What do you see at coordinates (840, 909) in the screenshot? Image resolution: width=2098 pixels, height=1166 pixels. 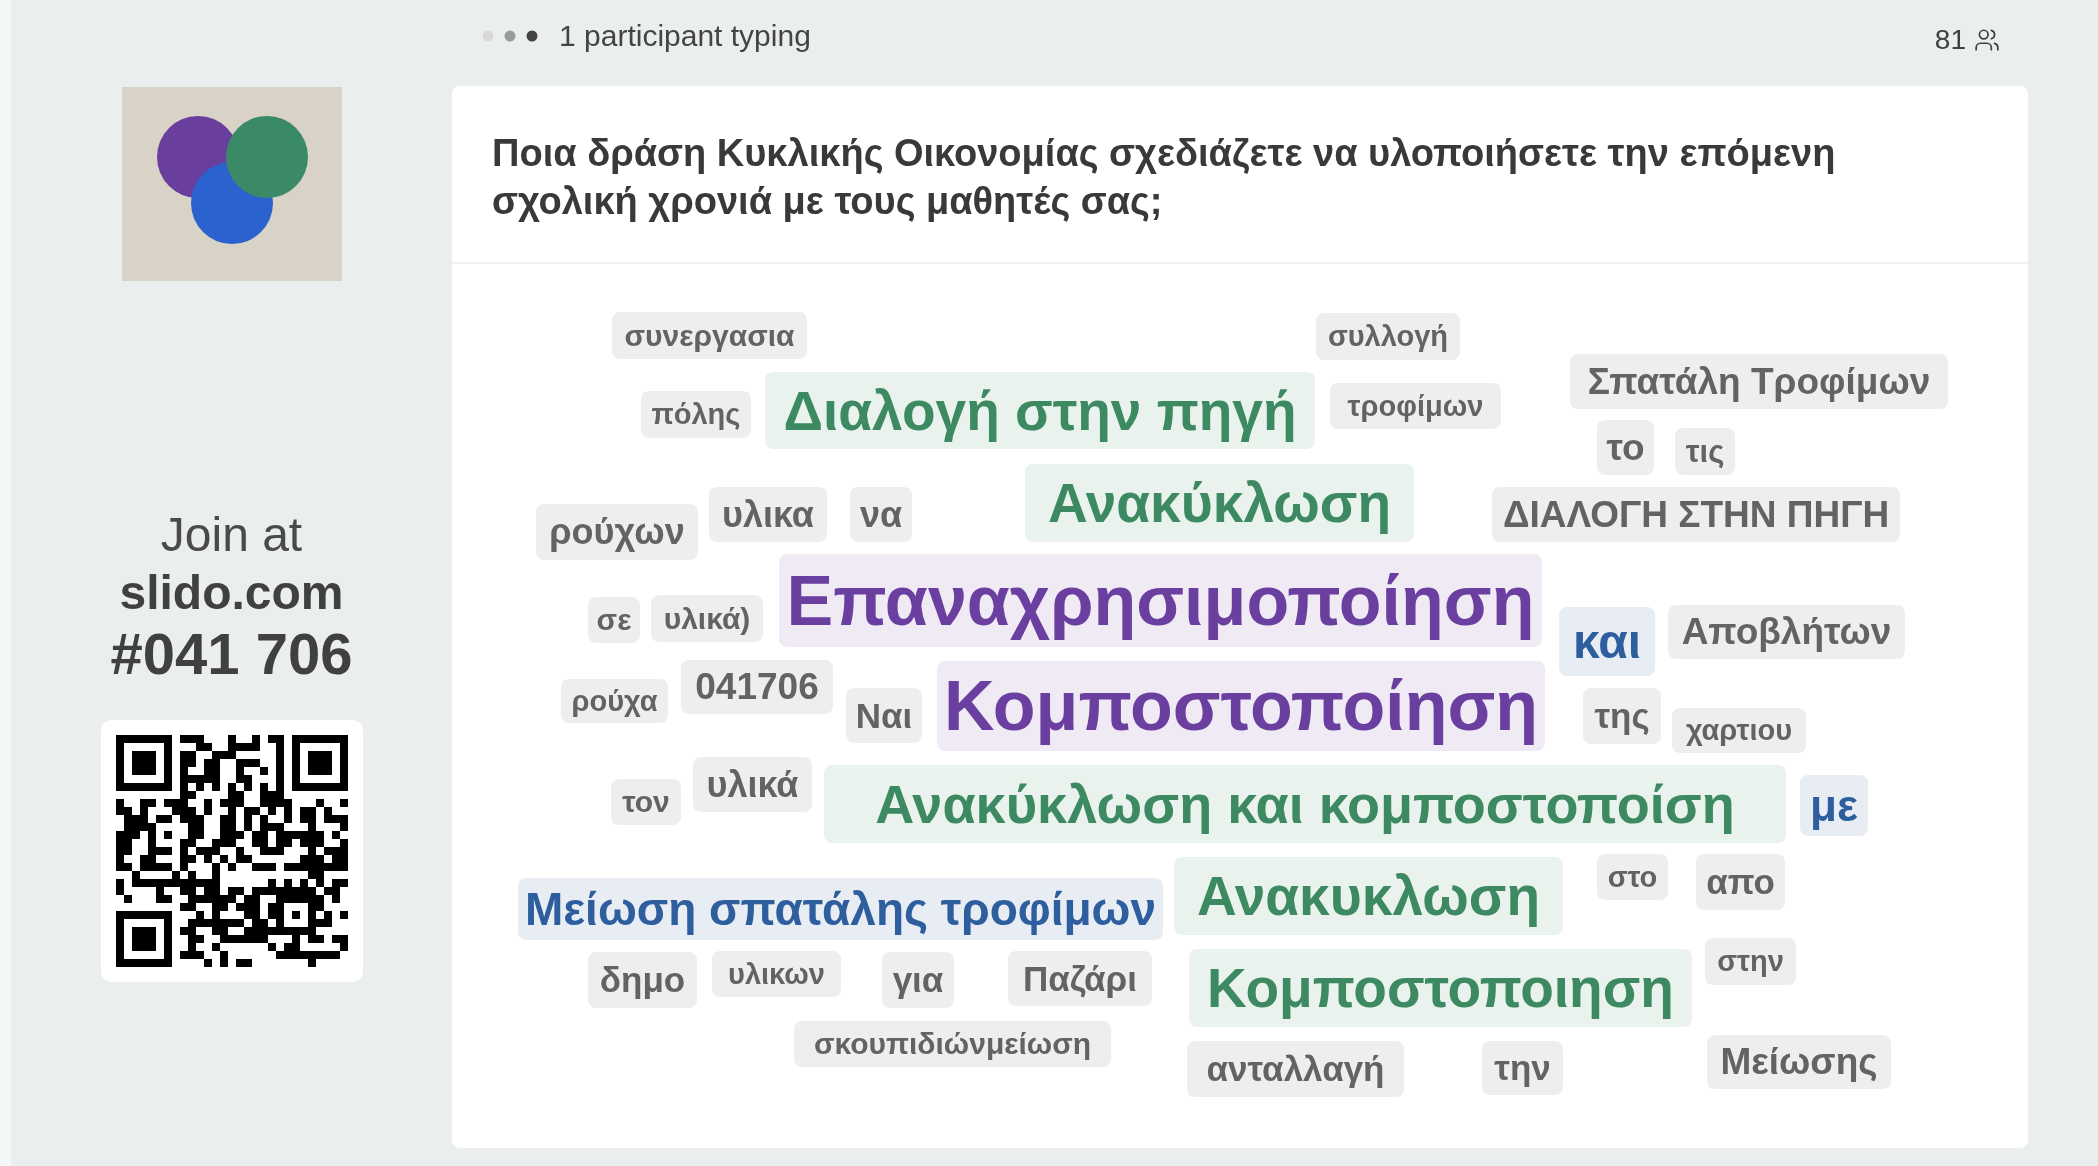 I see `cloud-word: Μείωση σπατάλης τροφίμων` at bounding box center [840, 909].